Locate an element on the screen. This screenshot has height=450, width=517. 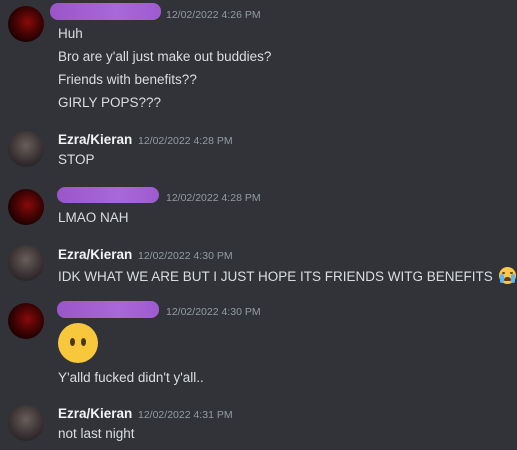
message-text: Y'alld fucked didn't y'all.. is located at coordinates (131, 377).